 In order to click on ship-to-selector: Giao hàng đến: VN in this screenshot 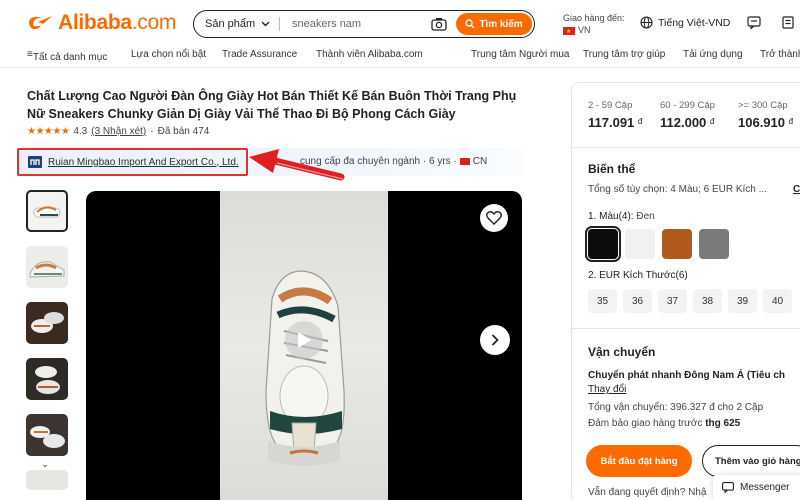, I will do `click(594, 25)`.